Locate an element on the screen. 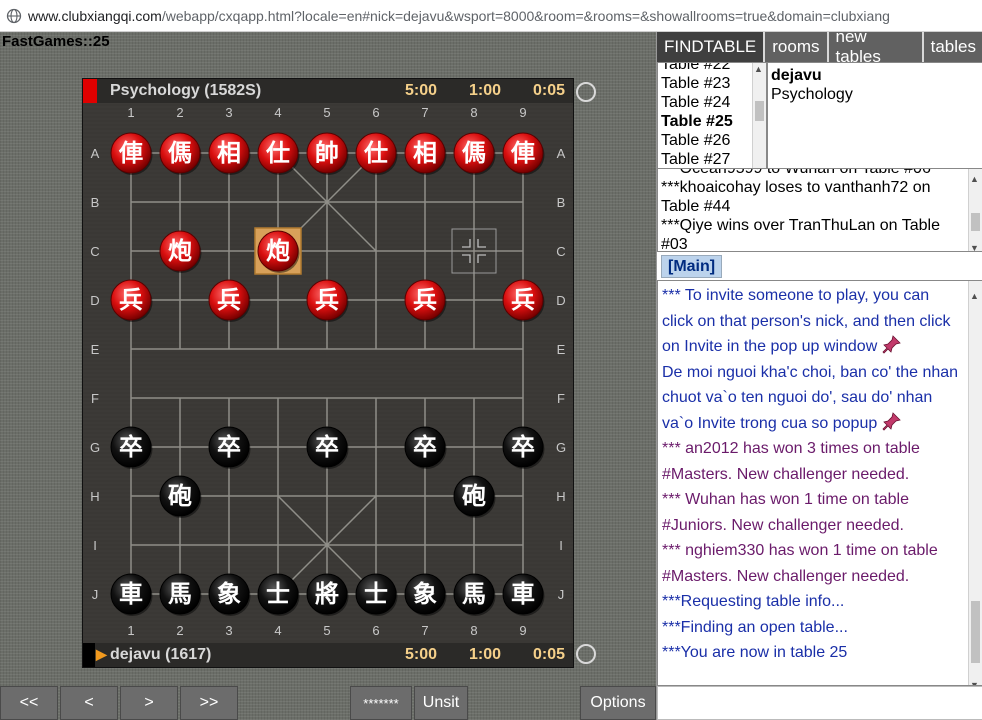 The width and height of the screenshot is (982, 720). tab-rooms: rooms is located at coordinates (797, 47).